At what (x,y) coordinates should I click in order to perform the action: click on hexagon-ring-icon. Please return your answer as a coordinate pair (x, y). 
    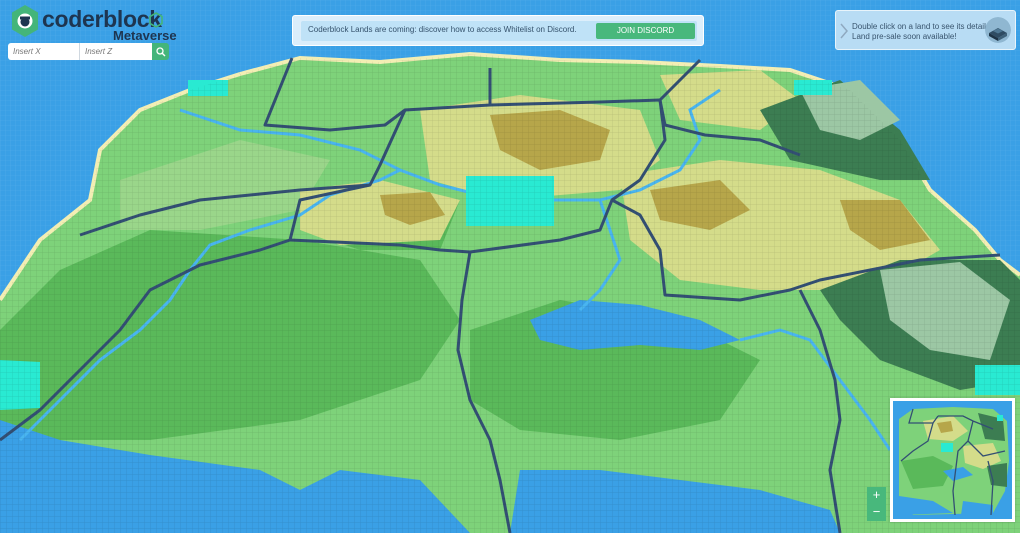
    Looking at the image, I should click on (156, 20).